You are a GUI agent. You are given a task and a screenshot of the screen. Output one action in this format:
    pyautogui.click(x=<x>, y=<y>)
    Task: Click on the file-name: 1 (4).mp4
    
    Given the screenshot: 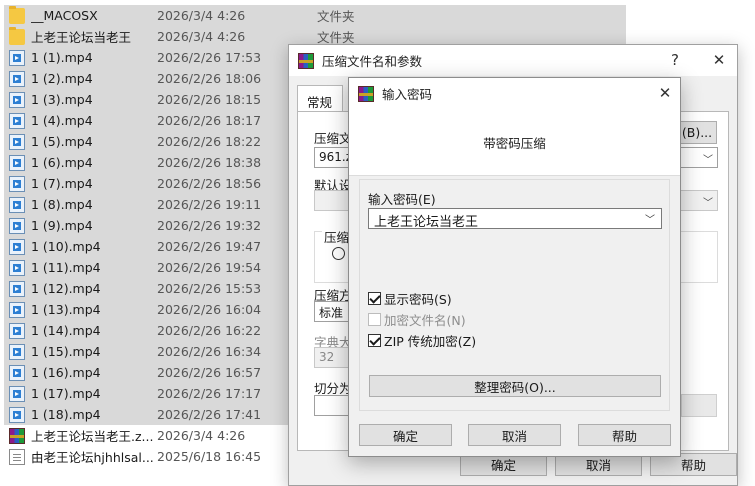 What is the action you would take?
    pyautogui.click(x=62, y=120)
    